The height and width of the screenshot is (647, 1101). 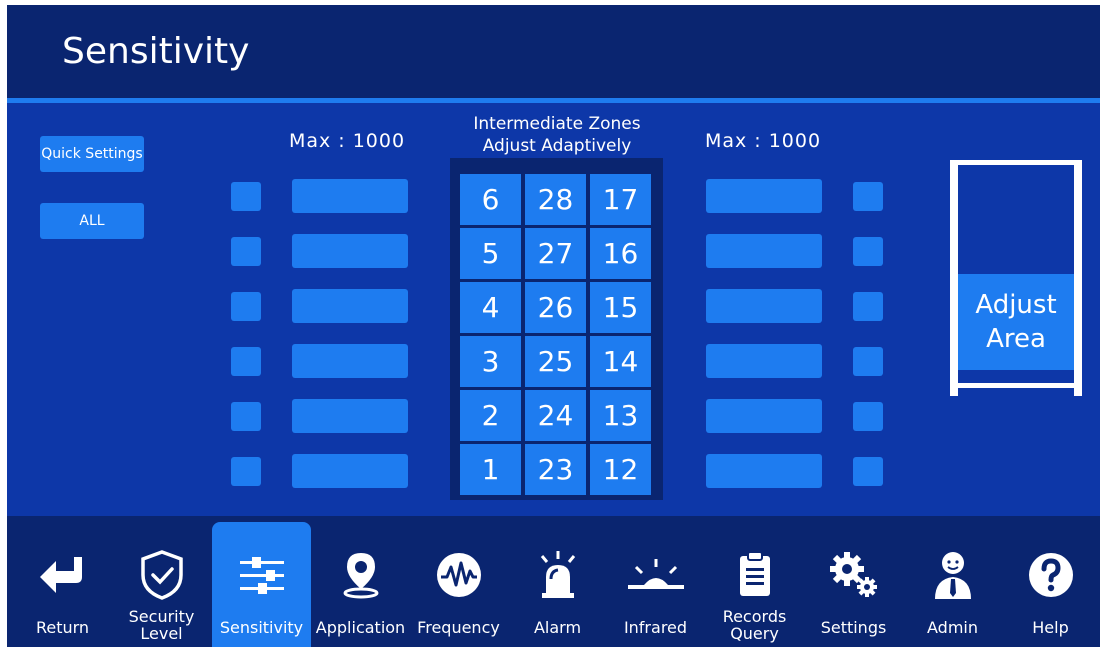 What do you see at coordinates (655, 575) in the screenshot?
I see `infrared-icon` at bounding box center [655, 575].